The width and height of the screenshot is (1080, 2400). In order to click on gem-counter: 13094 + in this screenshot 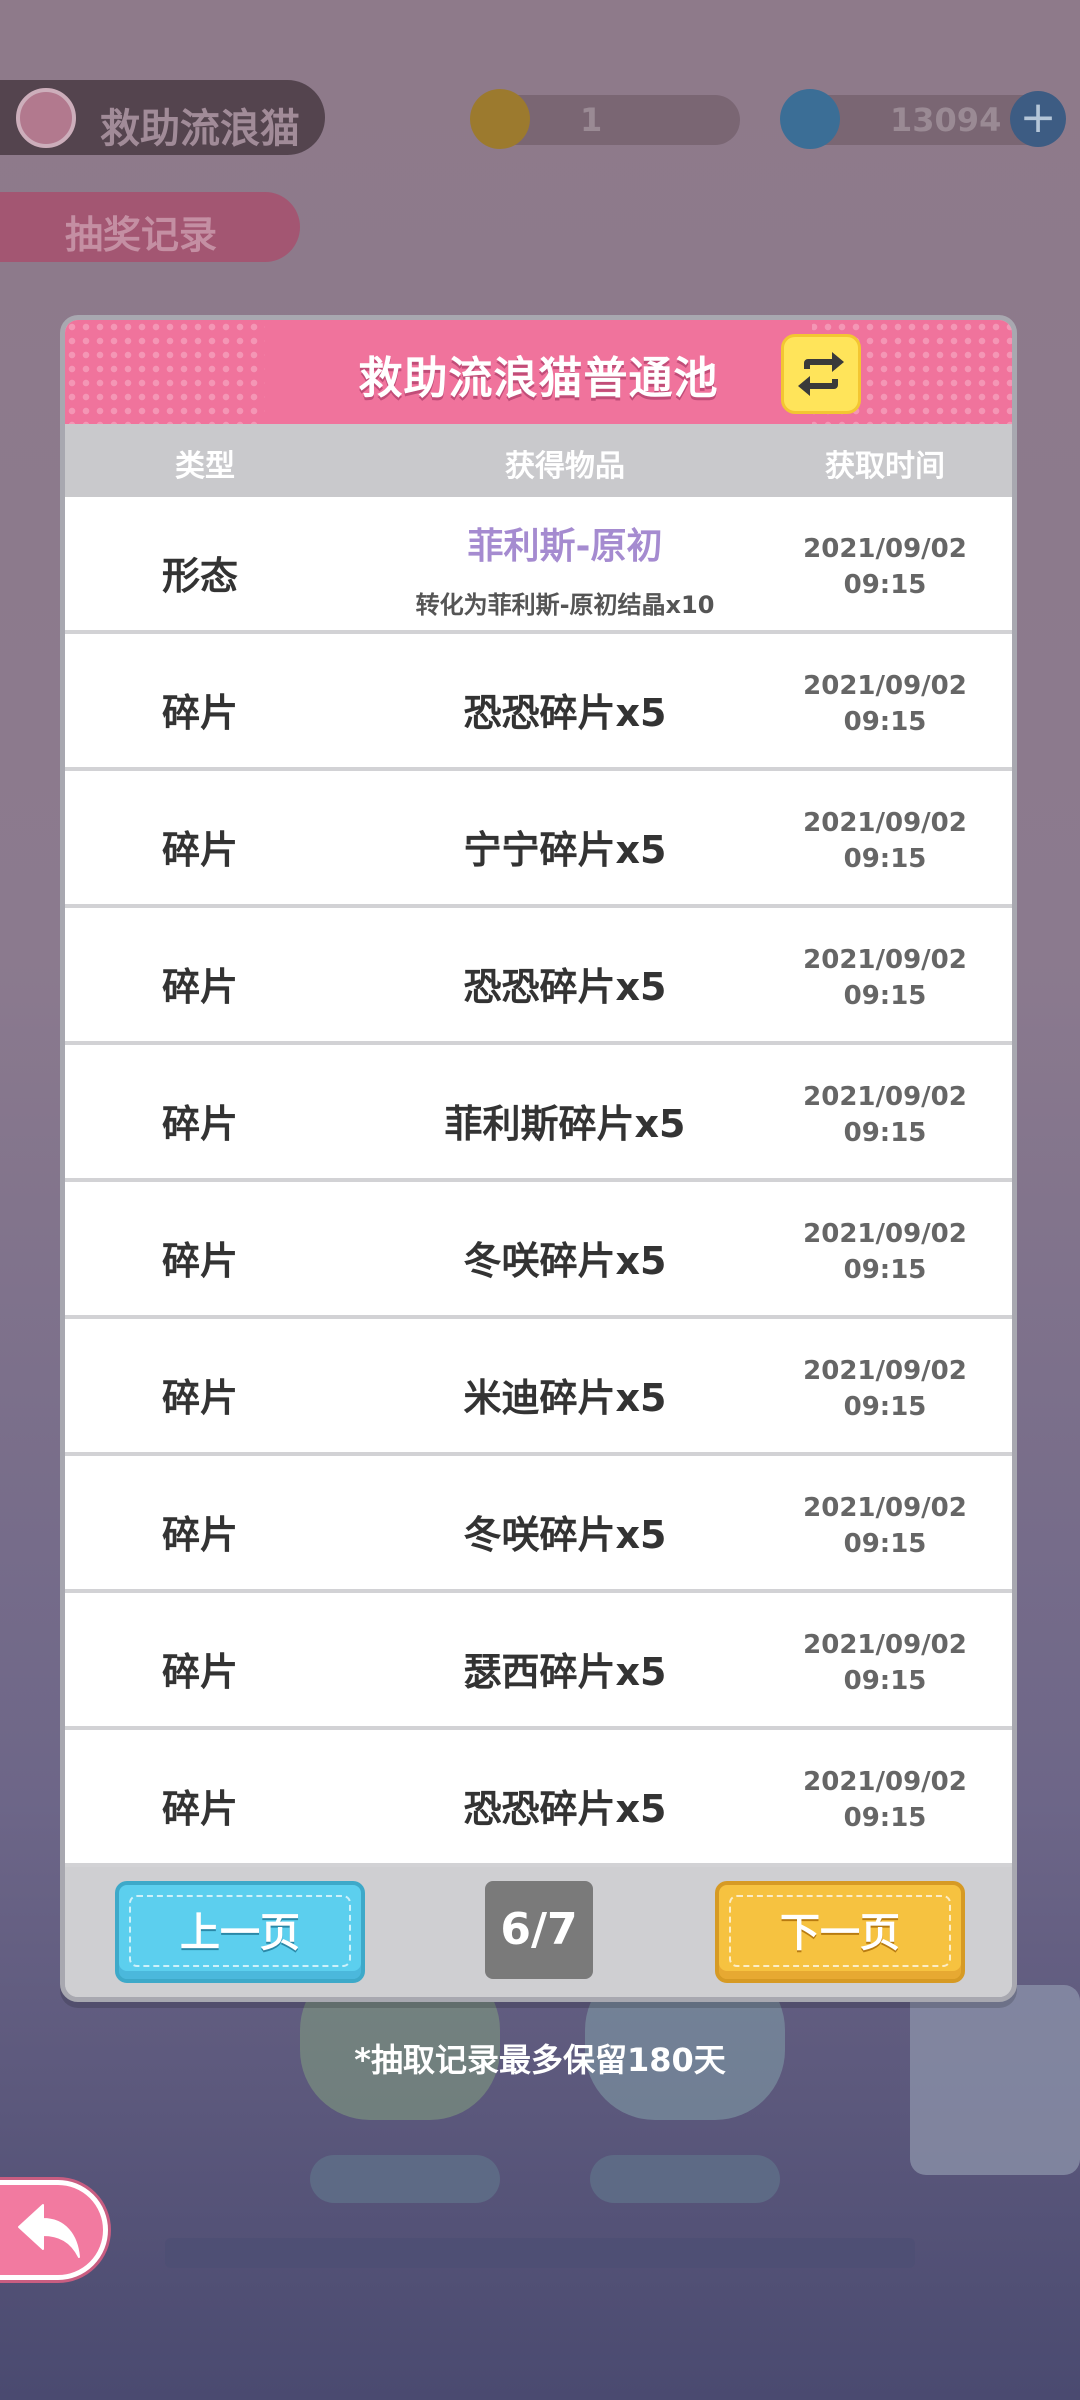, I will do `click(923, 119)`.